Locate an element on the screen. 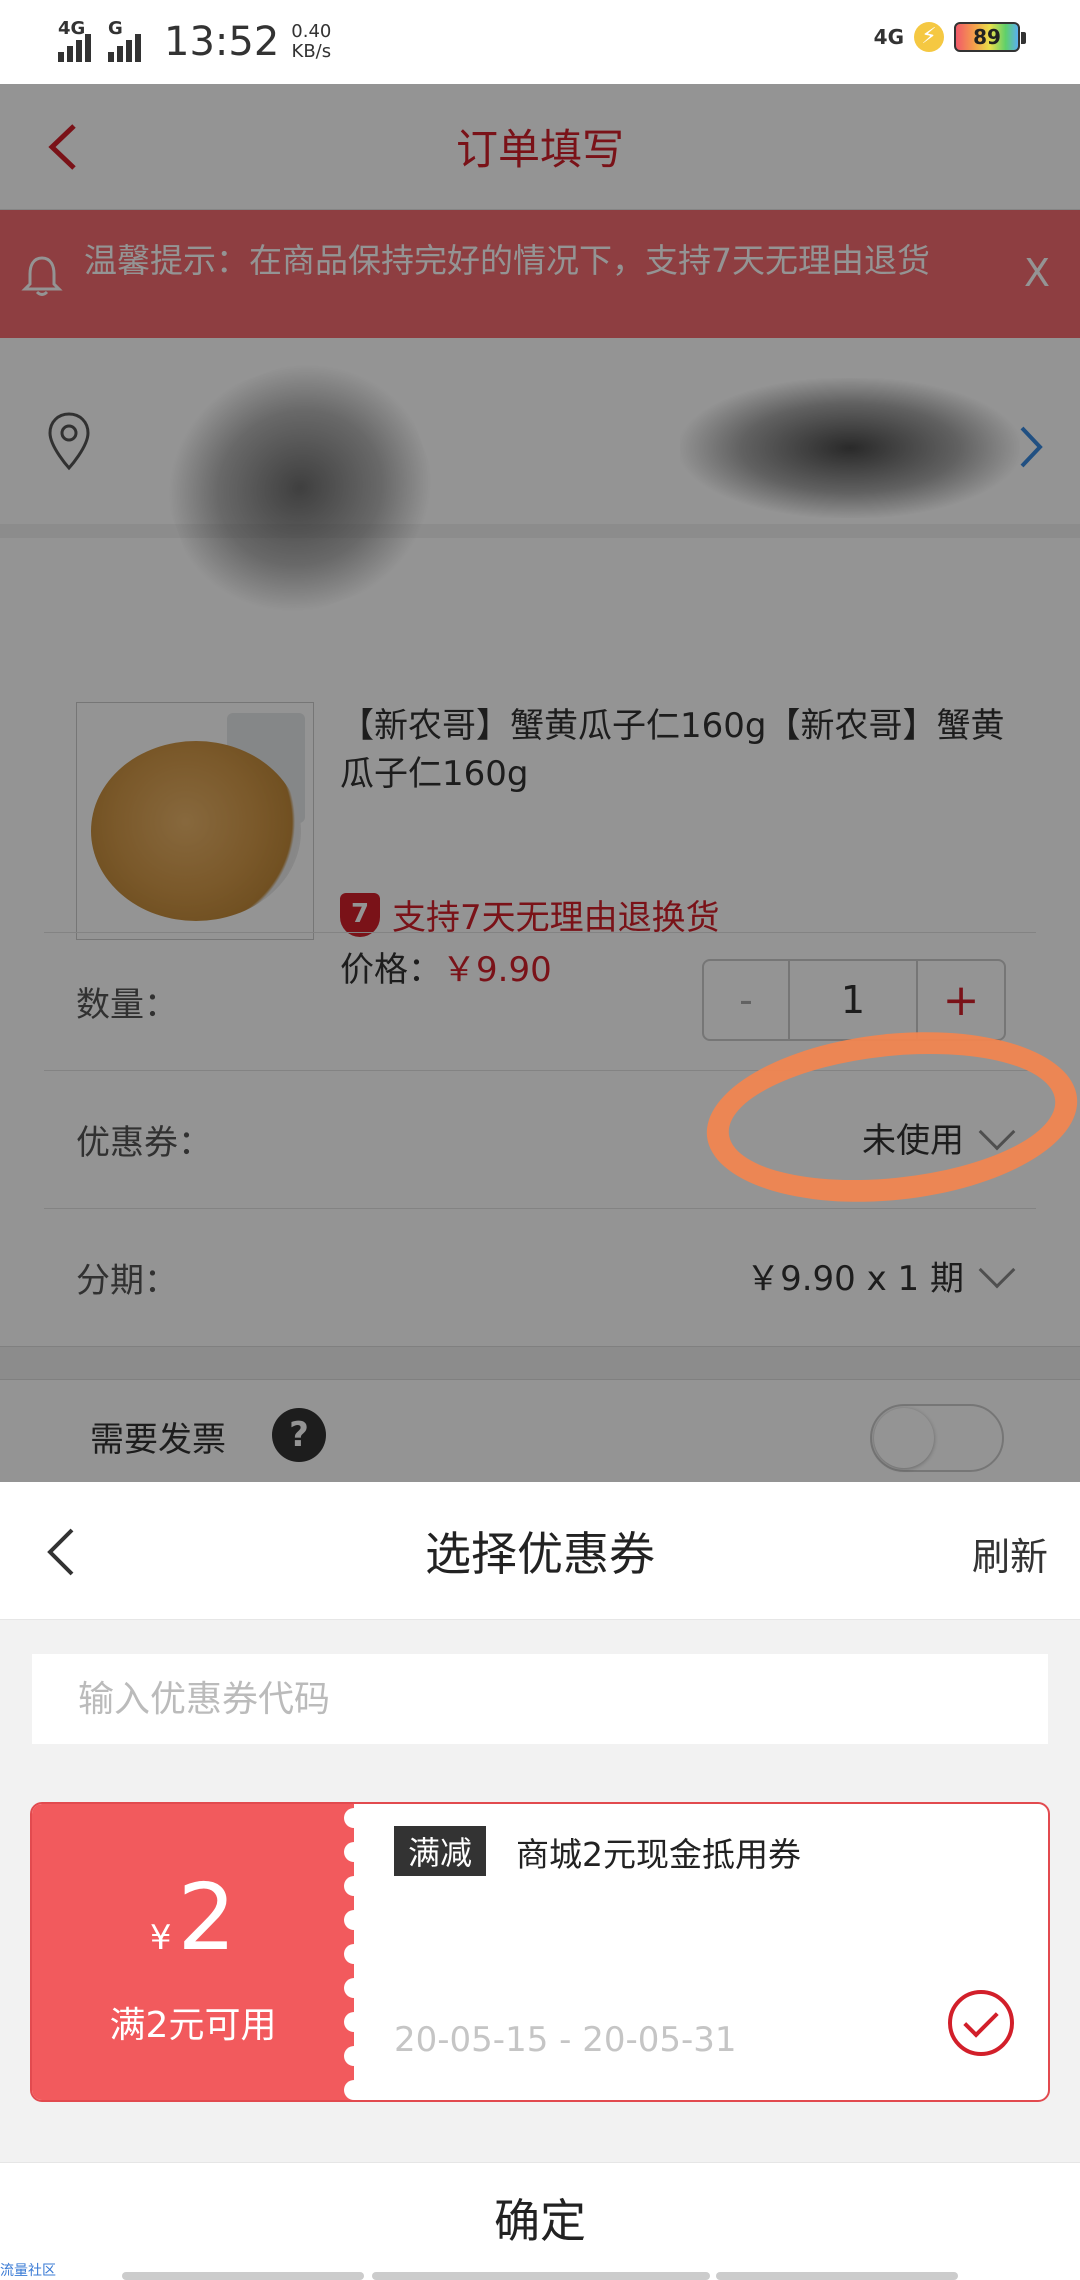  charging-bolt-icon: ⚡ is located at coordinates (929, 37).